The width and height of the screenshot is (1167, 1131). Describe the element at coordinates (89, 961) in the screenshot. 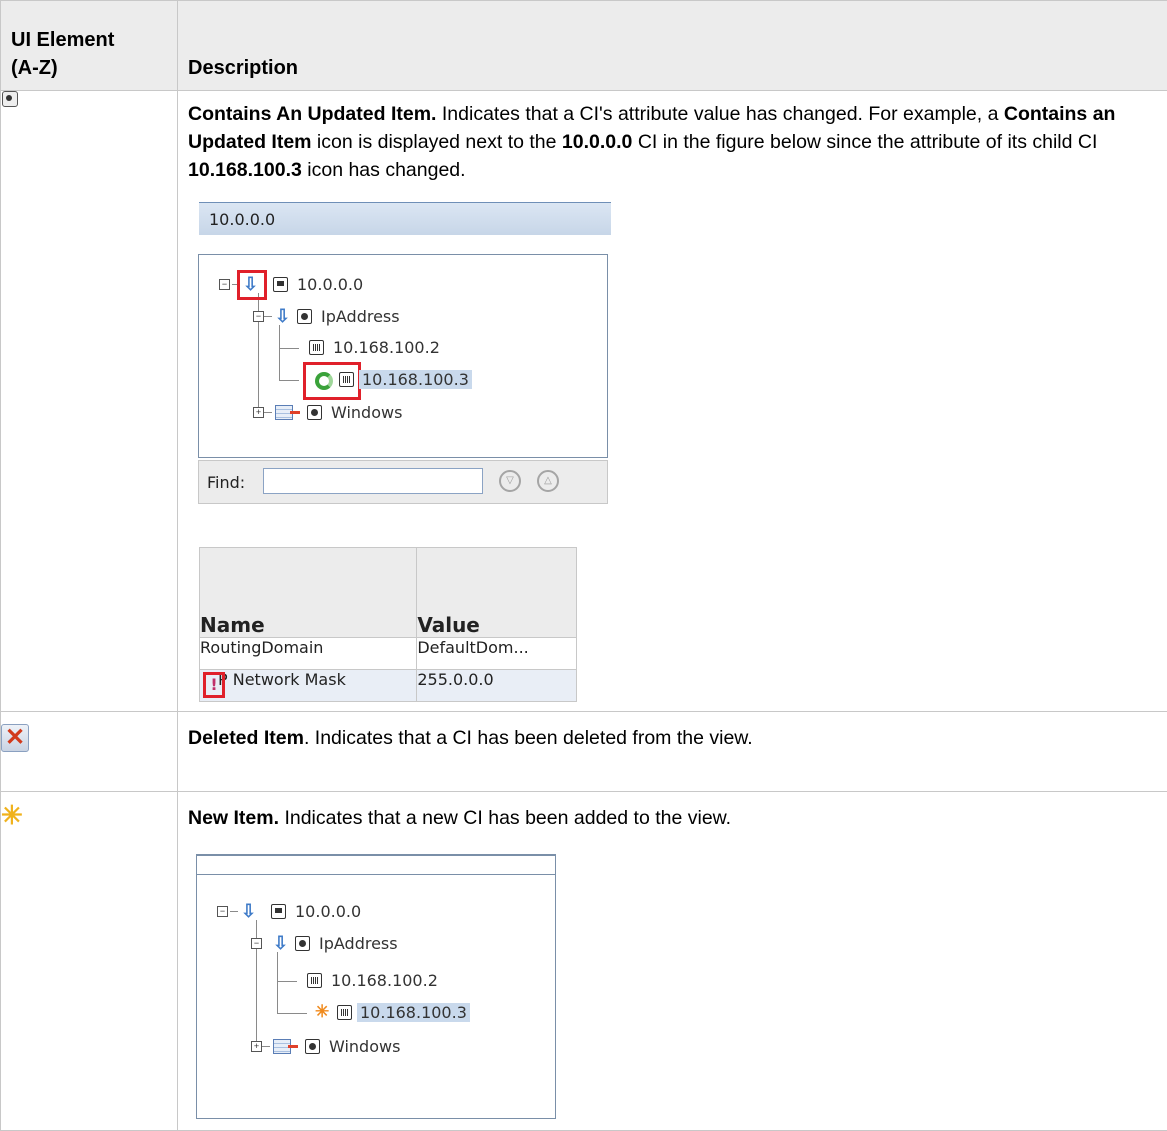

I see `icon-cell: ✳` at that location.